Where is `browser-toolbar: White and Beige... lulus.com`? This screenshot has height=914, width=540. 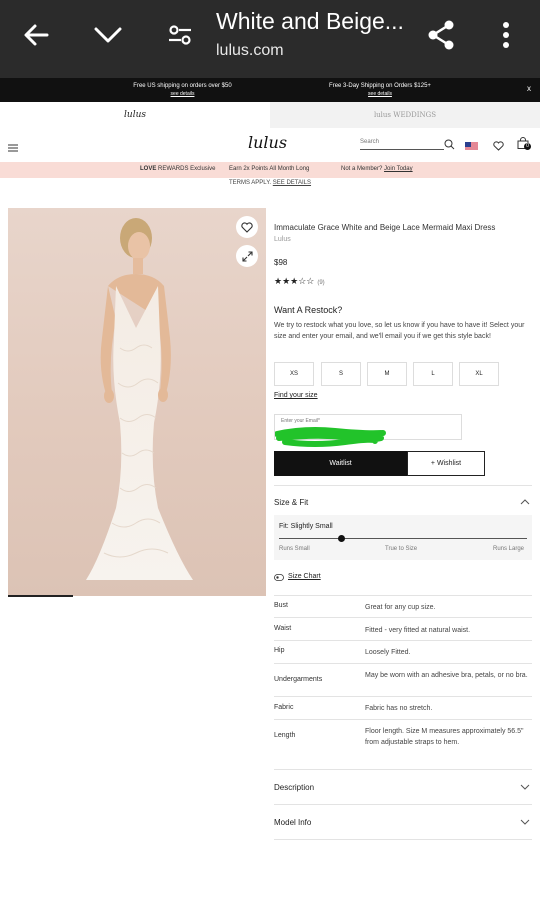 browser-toolbar: White and Beige... lulus.com is located at coordinates (270, 39).